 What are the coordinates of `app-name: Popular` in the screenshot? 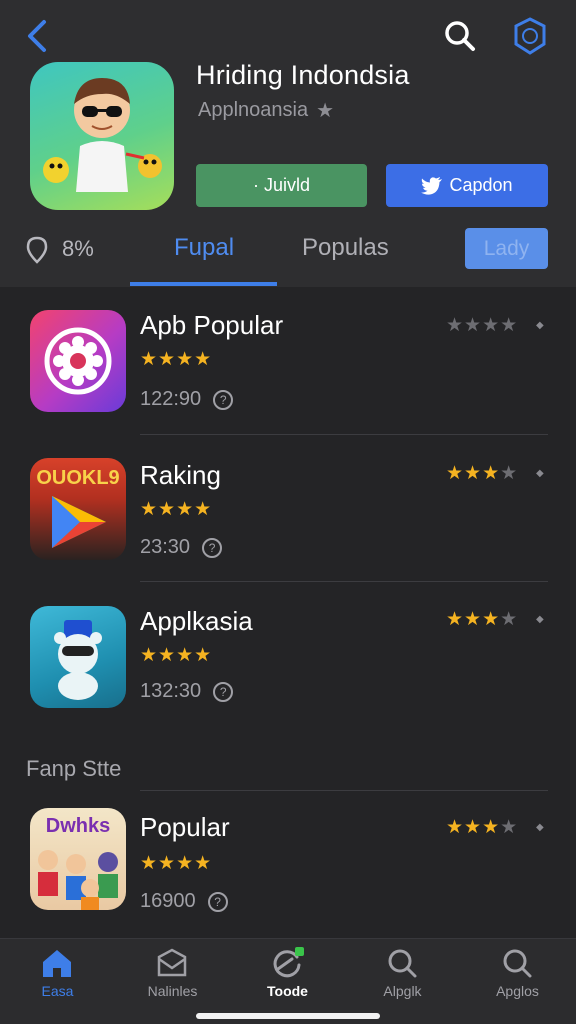 It's located at (185, 827).